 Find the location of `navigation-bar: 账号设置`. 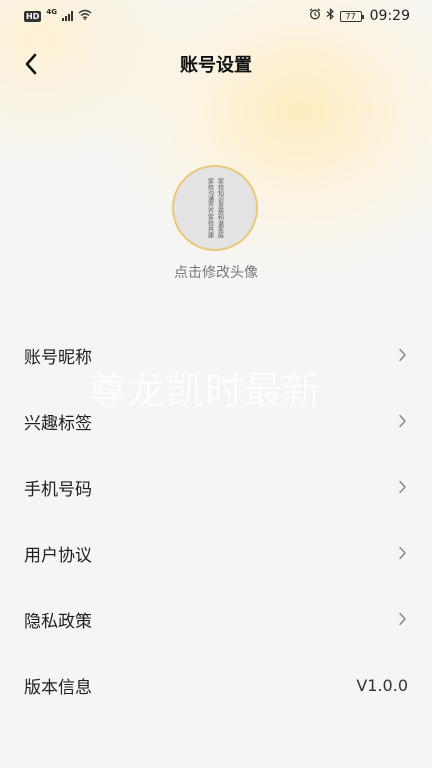

navigation-bar: 账号设置 is located at coordinates (216, 64).